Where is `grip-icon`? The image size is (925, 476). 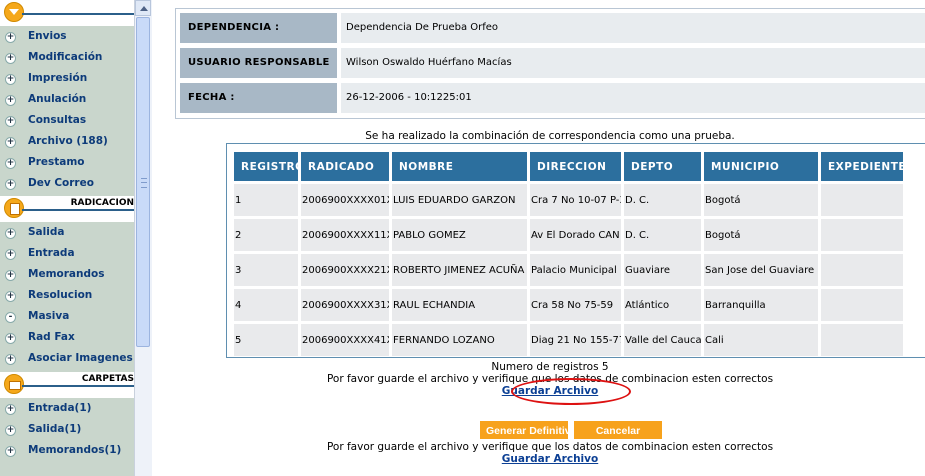 grip-icon is located at coordinates (144, 183).